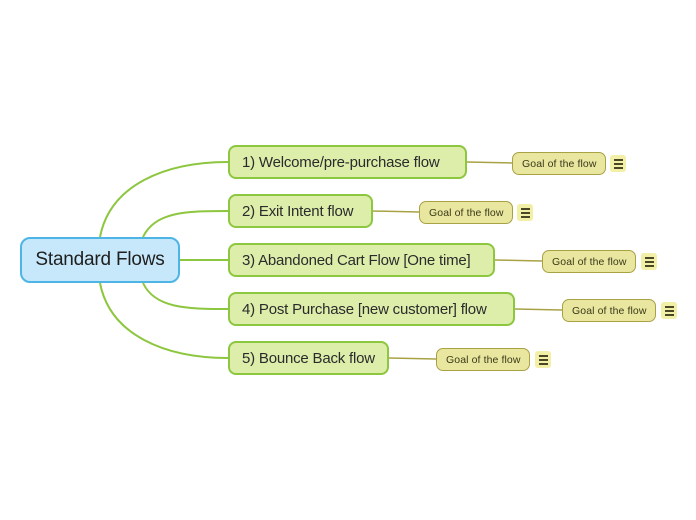  What do you see at coordinates (538, 309) in the screenshot?
I see `edge-branch-4-to-badge` at bounding box center [538, 309].